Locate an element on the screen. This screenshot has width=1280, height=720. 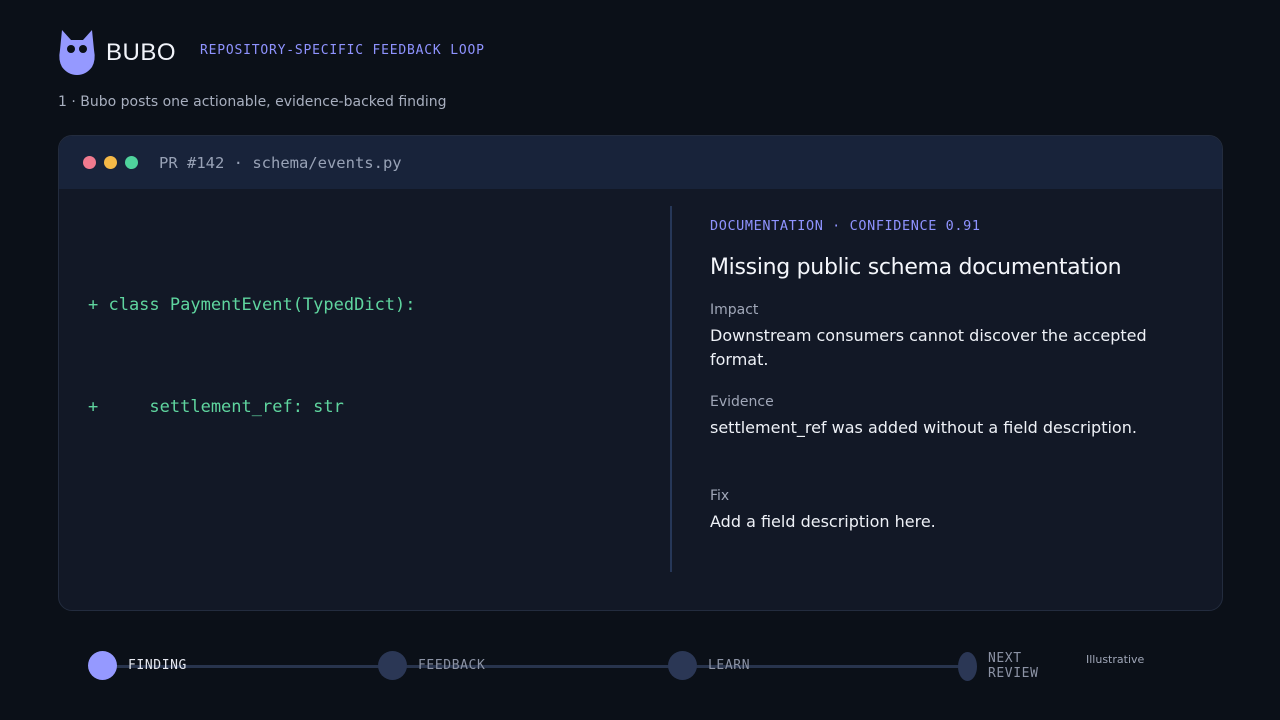
owl-logo-icon is located at coordinates (77, 51).